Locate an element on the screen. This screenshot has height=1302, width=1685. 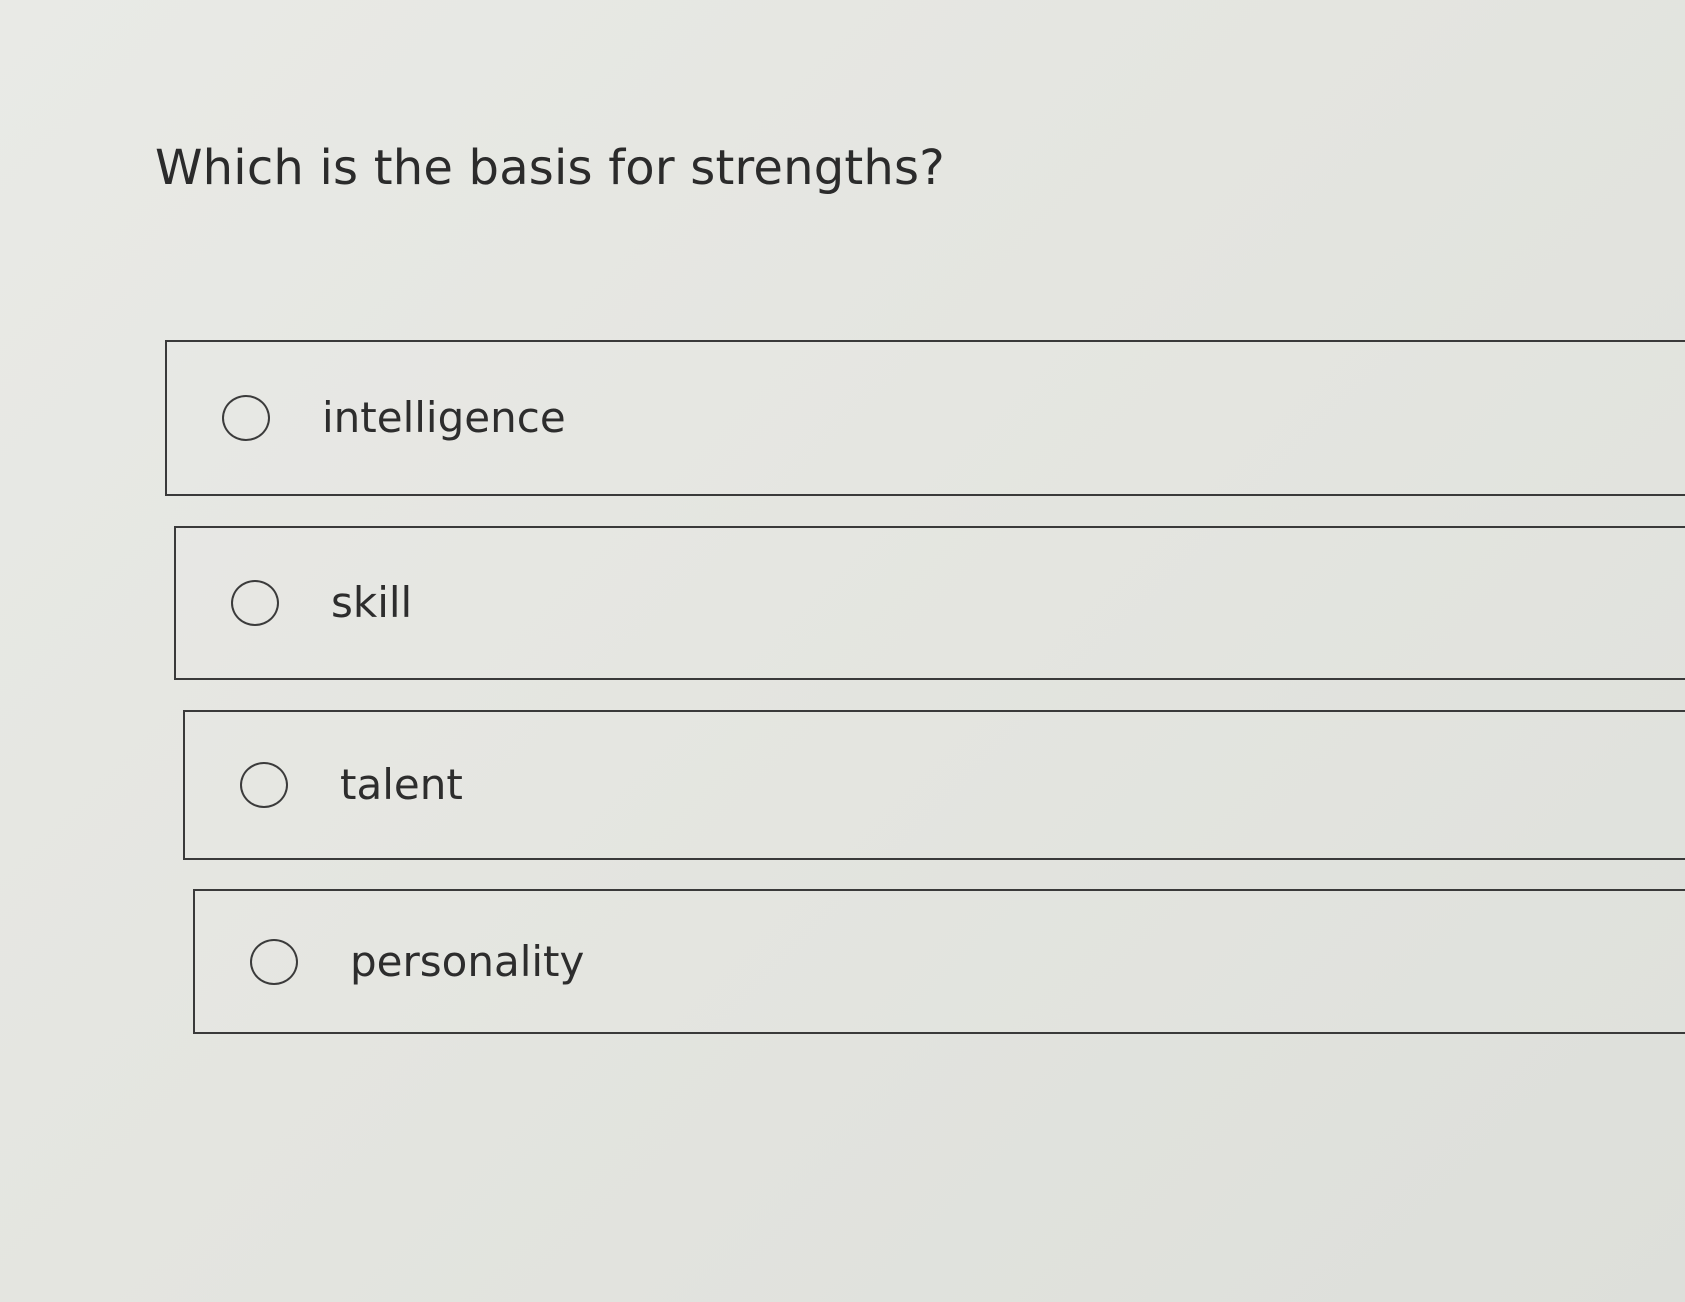
option-label: intelligence is located at coordinates (444, 417).